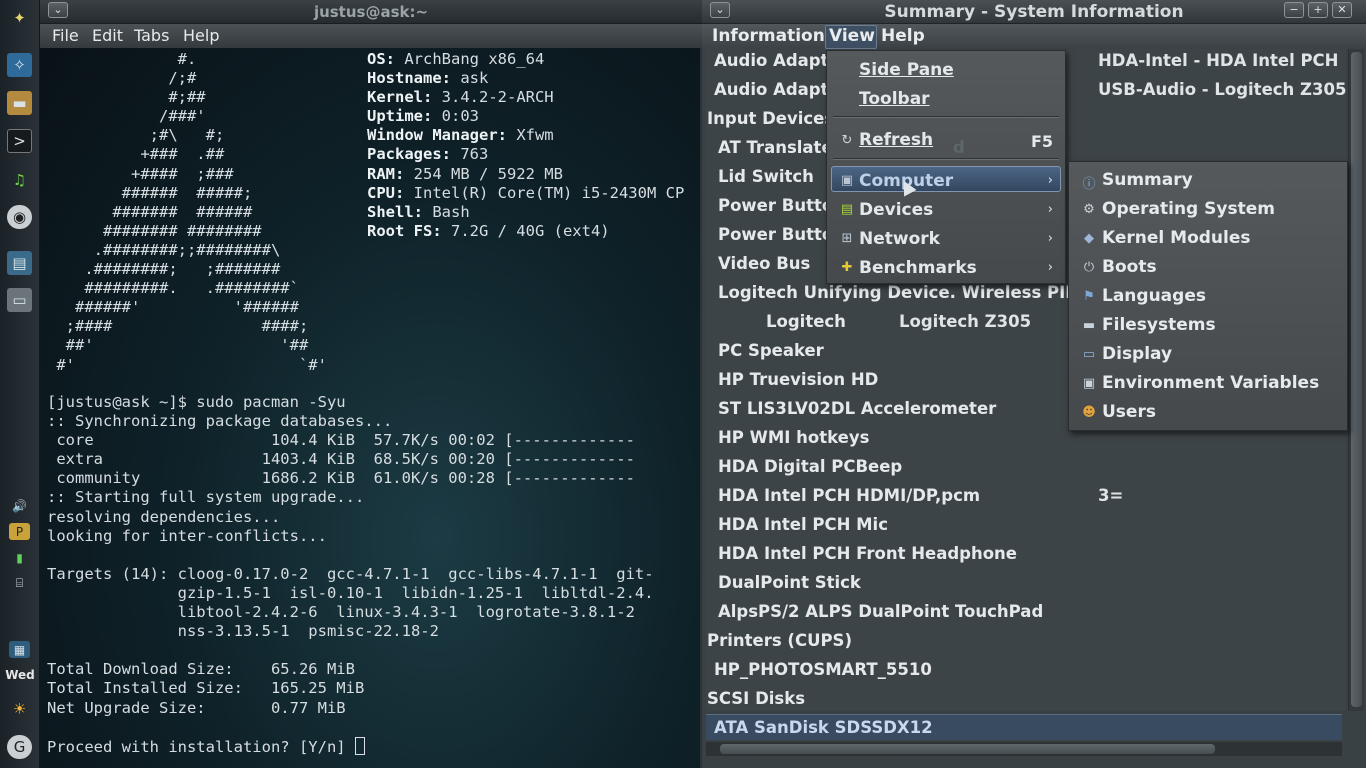  What do you see at coordinates (20, 384) in the screenshot?
I see `dock-panel: ✦ ✧ ▬ > ♫ ◉ ▤ ▭ 🔊 P ▮ ⌸ ▦ Wed ☀ G` at bounding box center [20, 384].